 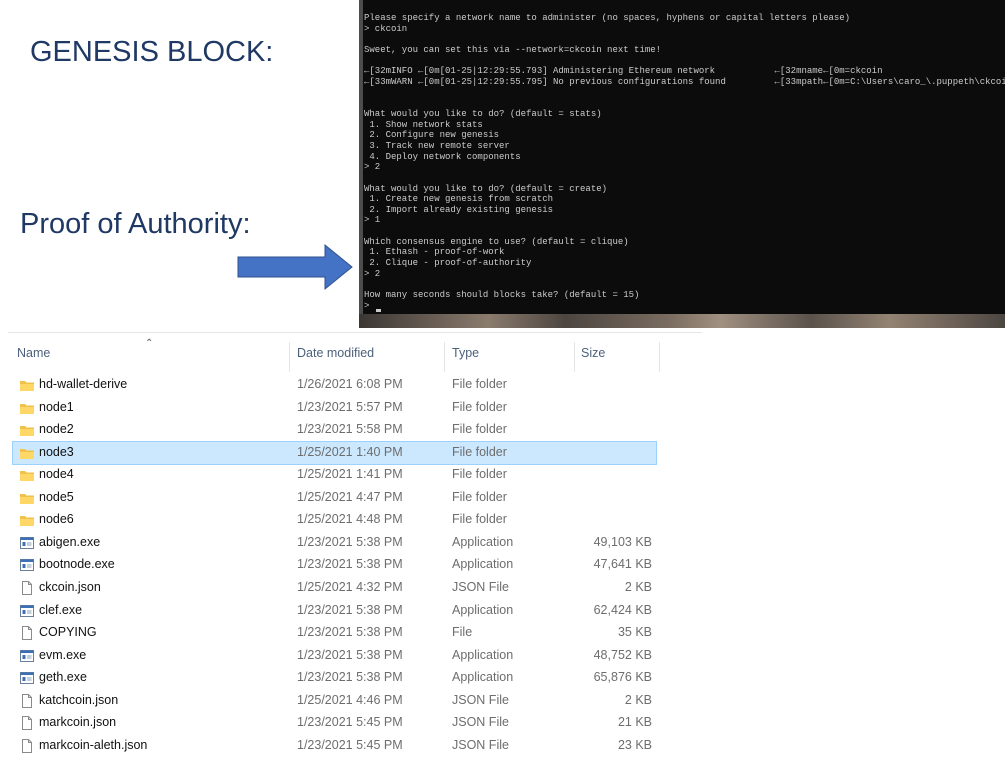 I want to click on file-name: geth.exe, so click(x=63, y=677).